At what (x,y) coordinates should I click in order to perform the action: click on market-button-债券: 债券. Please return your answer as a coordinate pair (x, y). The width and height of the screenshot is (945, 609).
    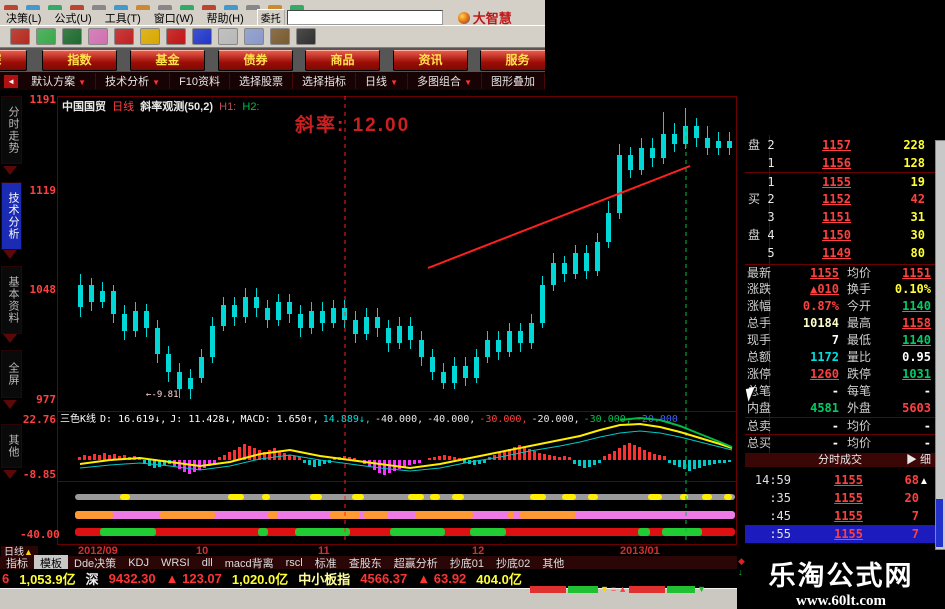
    Looking at the image, I should click on (255, 60).